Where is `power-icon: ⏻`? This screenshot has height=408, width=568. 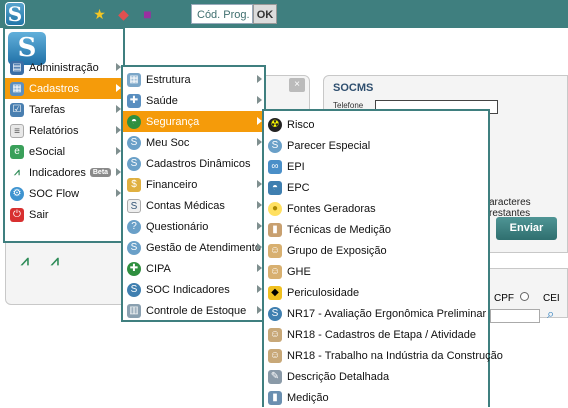 power-icon: ⏻ is located at coordinates (17, 214).